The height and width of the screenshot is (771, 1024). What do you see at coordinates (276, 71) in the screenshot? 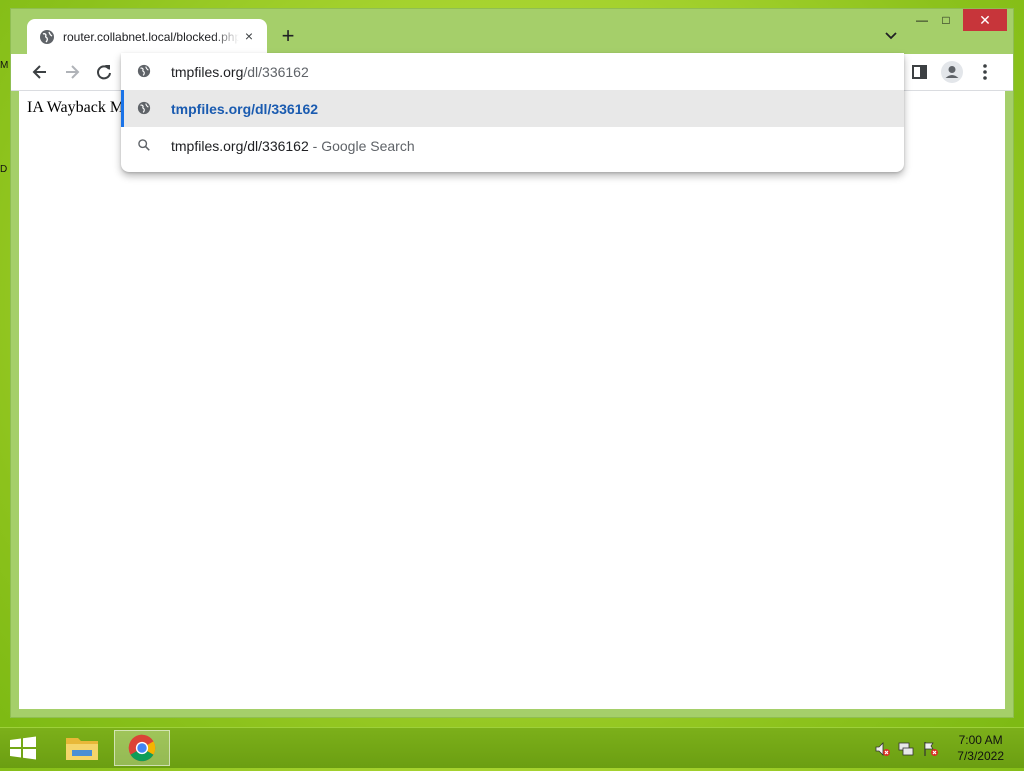
I see `address-path: /dl/336162` at bounding box center [276, 71].